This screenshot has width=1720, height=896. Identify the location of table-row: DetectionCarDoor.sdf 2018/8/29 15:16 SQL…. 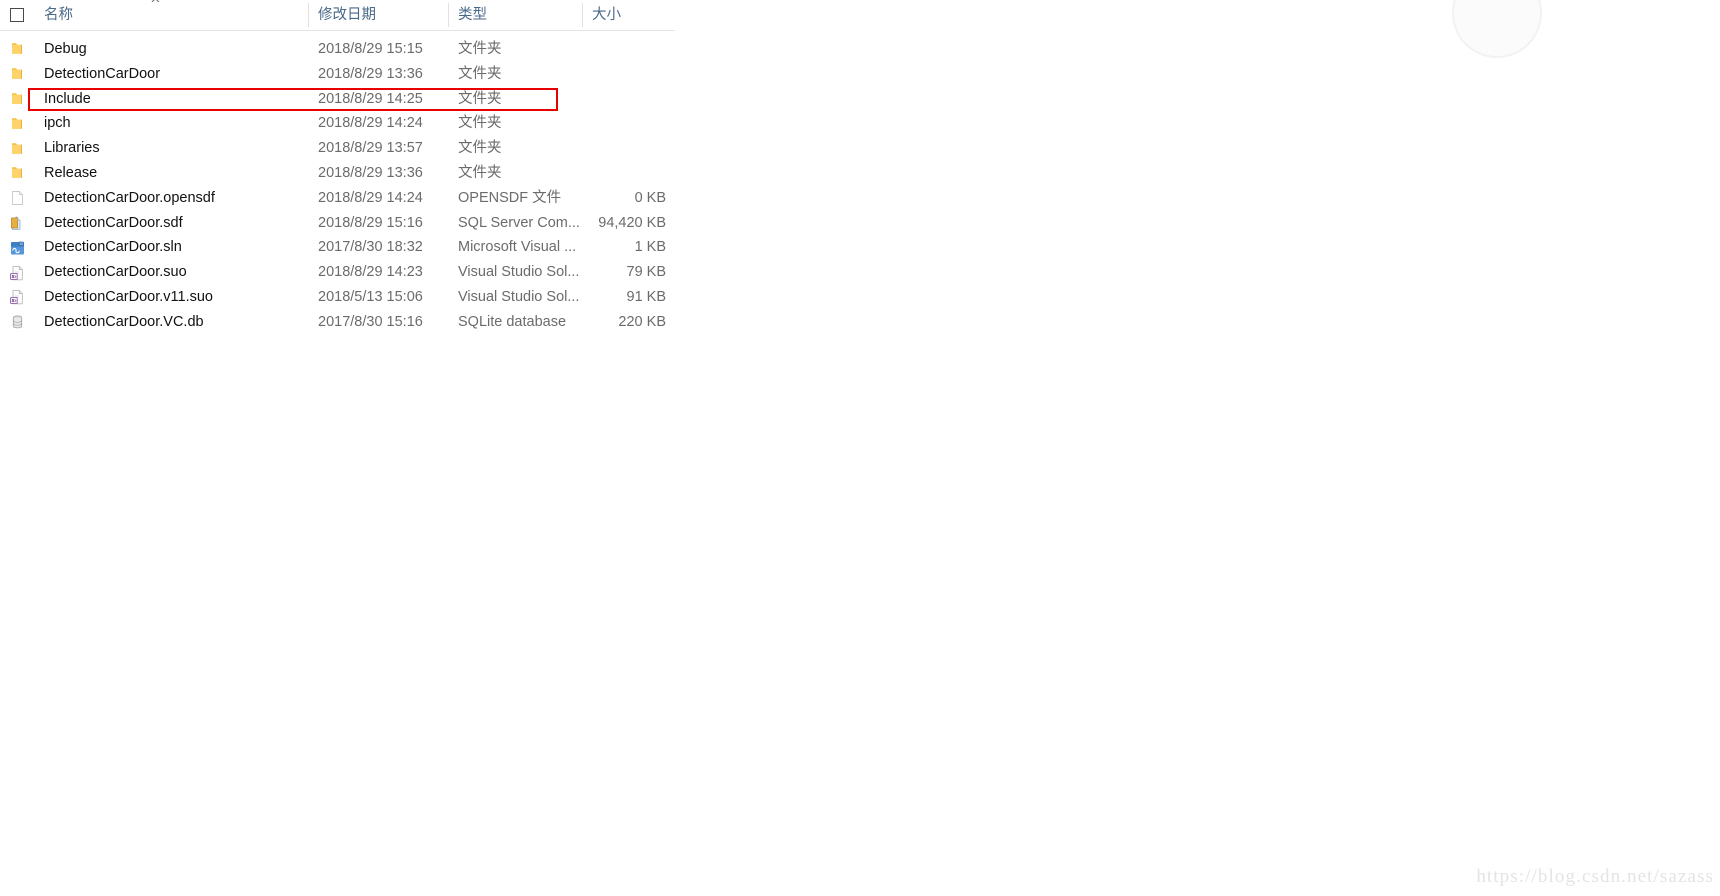
(337, 223).